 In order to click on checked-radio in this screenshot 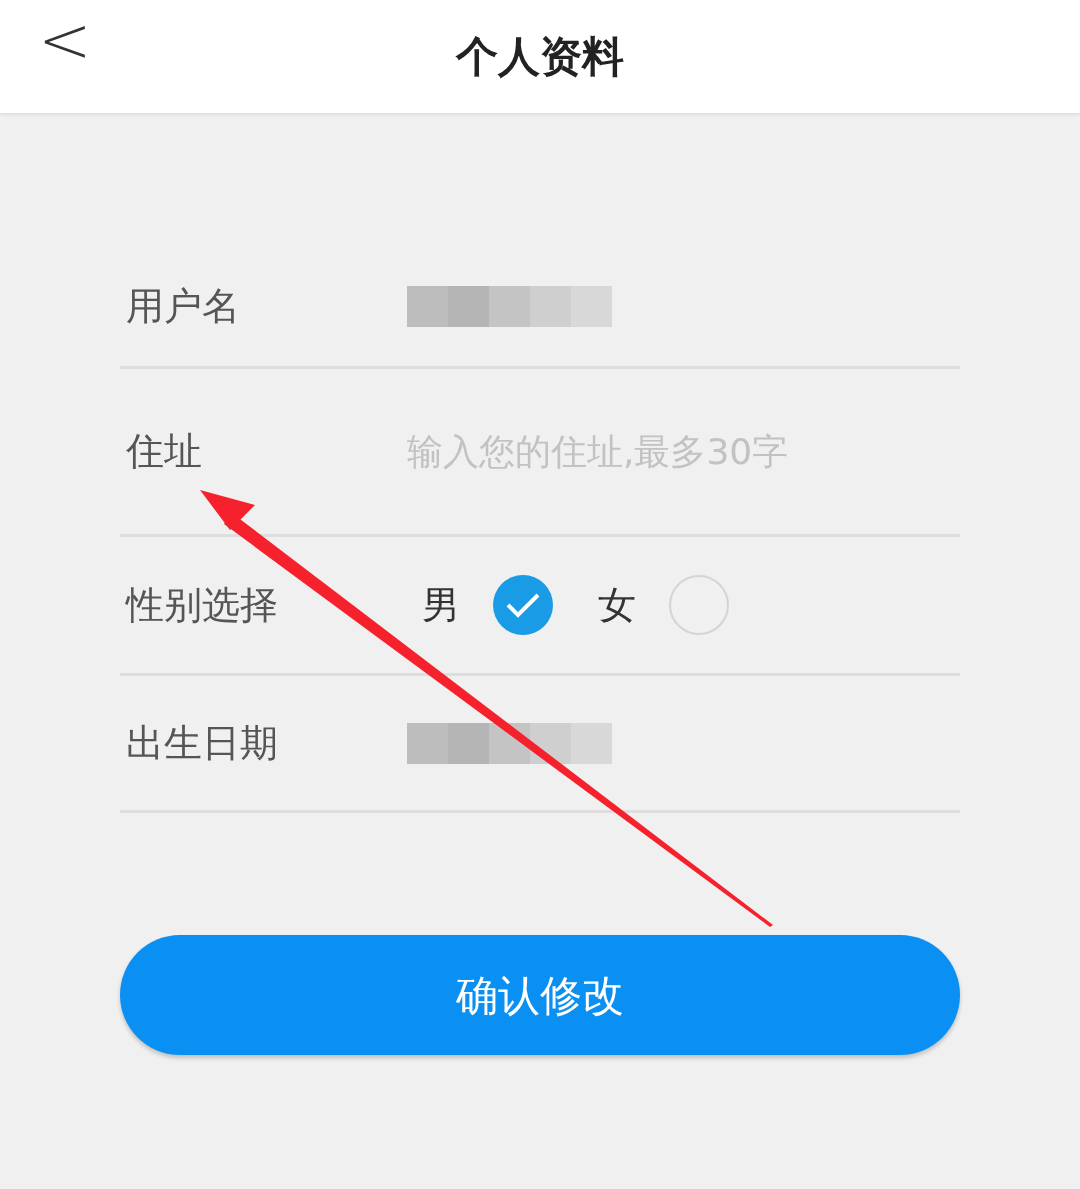, I will do `click(523, 605)`.